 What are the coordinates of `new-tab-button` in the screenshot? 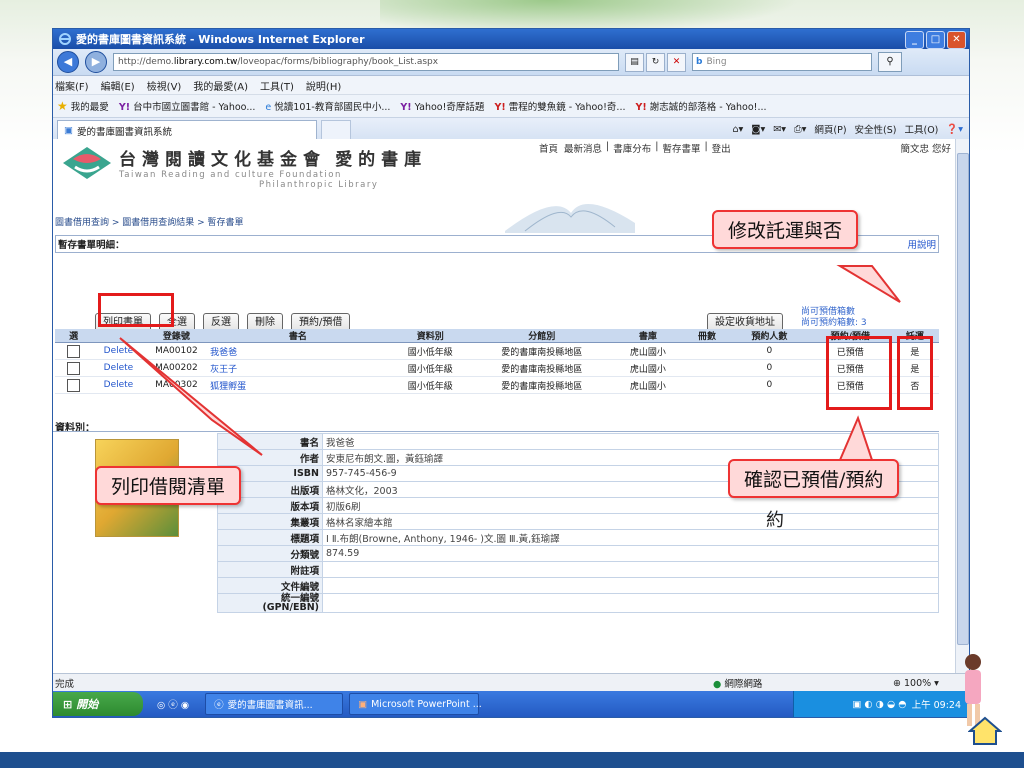 It's located at (336, 130).